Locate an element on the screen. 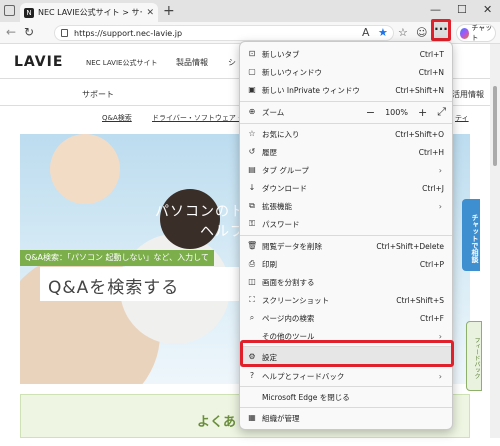 This screenshot has height=446, width=500. menu-find: ⌕ ページ内の検索 Ctrl+F is located at coordinates (346, 318).